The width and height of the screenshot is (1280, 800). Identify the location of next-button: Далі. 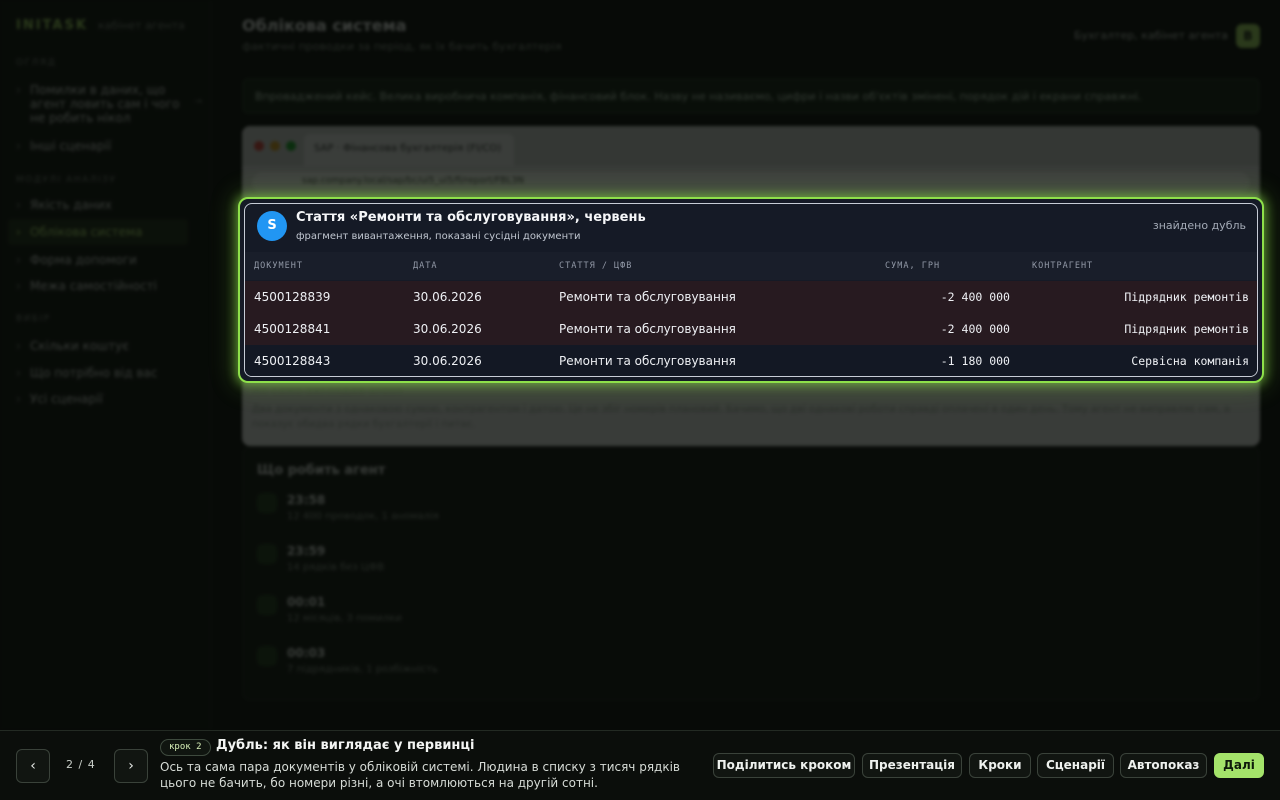
(1239, 765).